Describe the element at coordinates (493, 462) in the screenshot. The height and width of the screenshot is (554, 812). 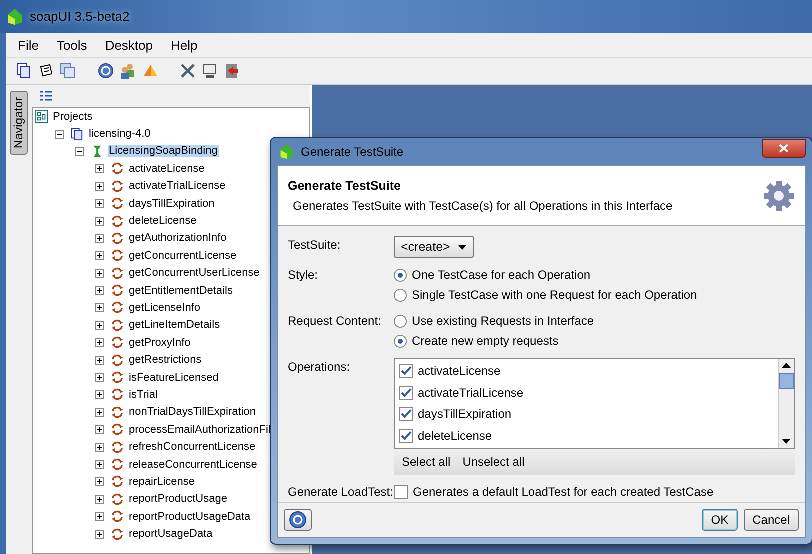
I see `selection-button: Unselect all` at that location.